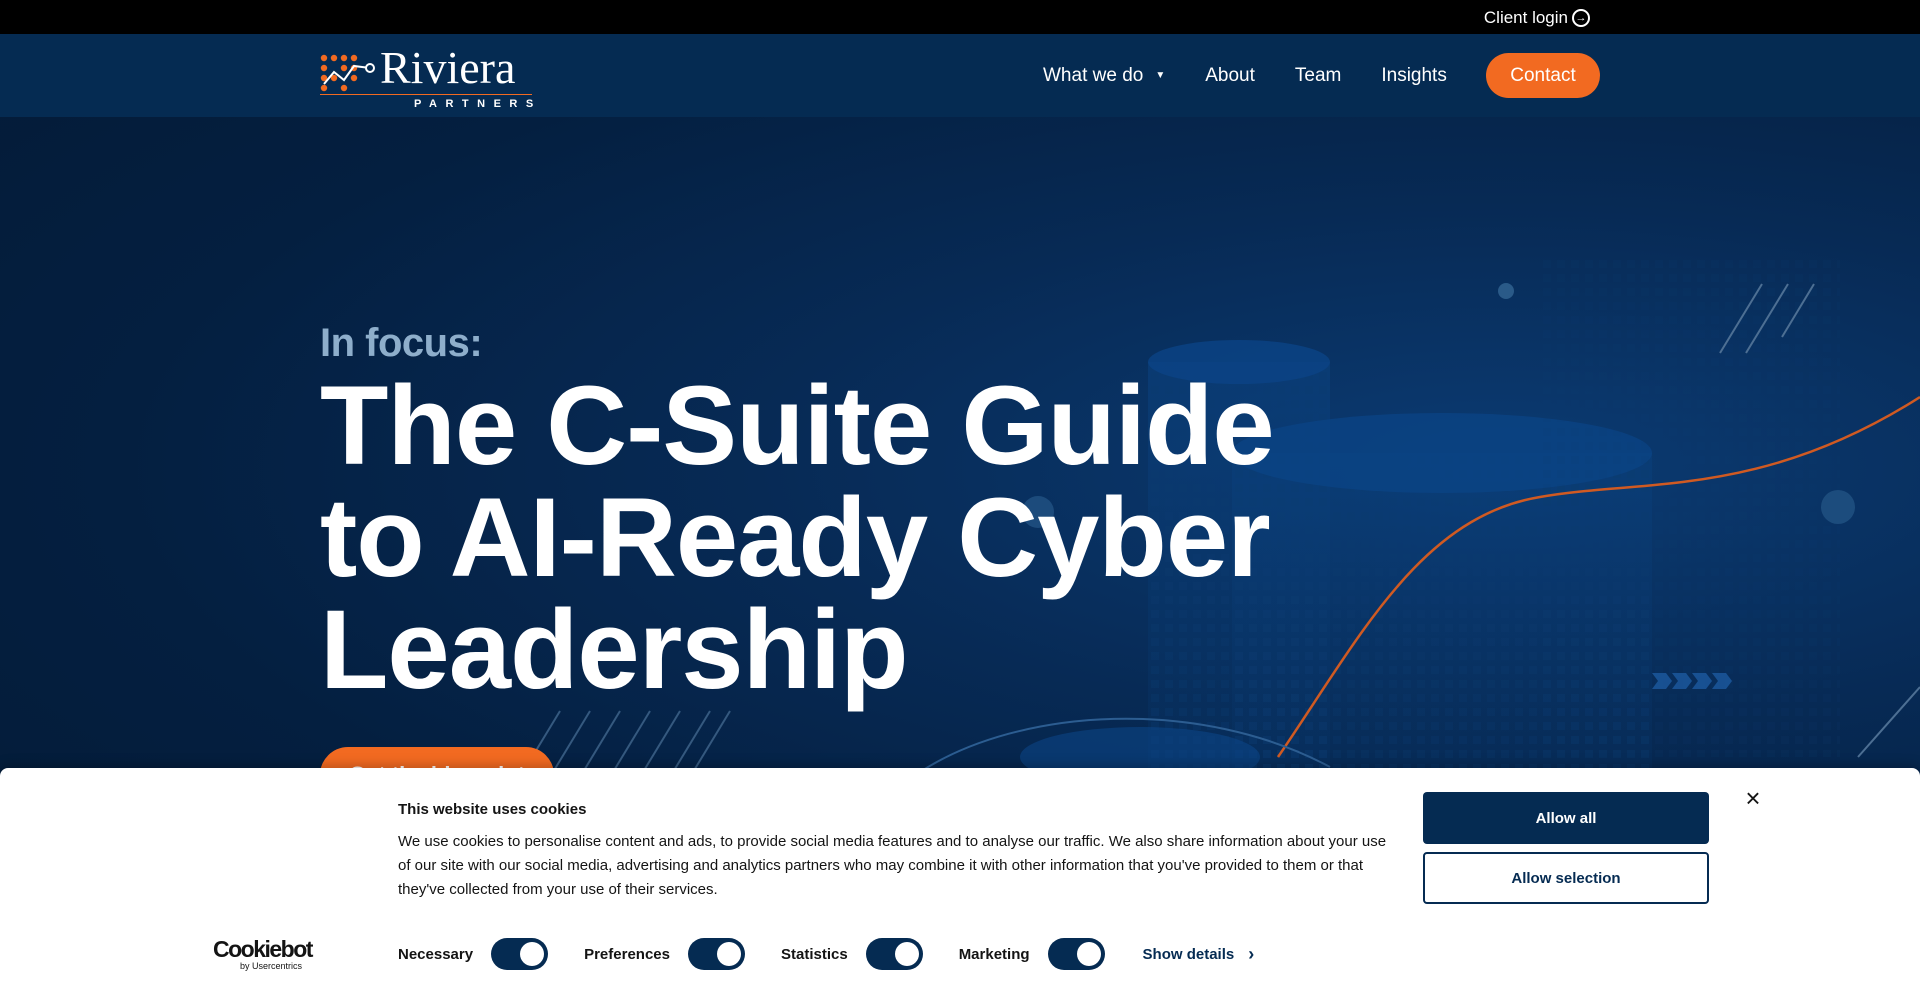  What do you see at coordinates (1525, 17) in the screenshot?
I see `client-login-label: Client login` at bounding box center [1525, 17].